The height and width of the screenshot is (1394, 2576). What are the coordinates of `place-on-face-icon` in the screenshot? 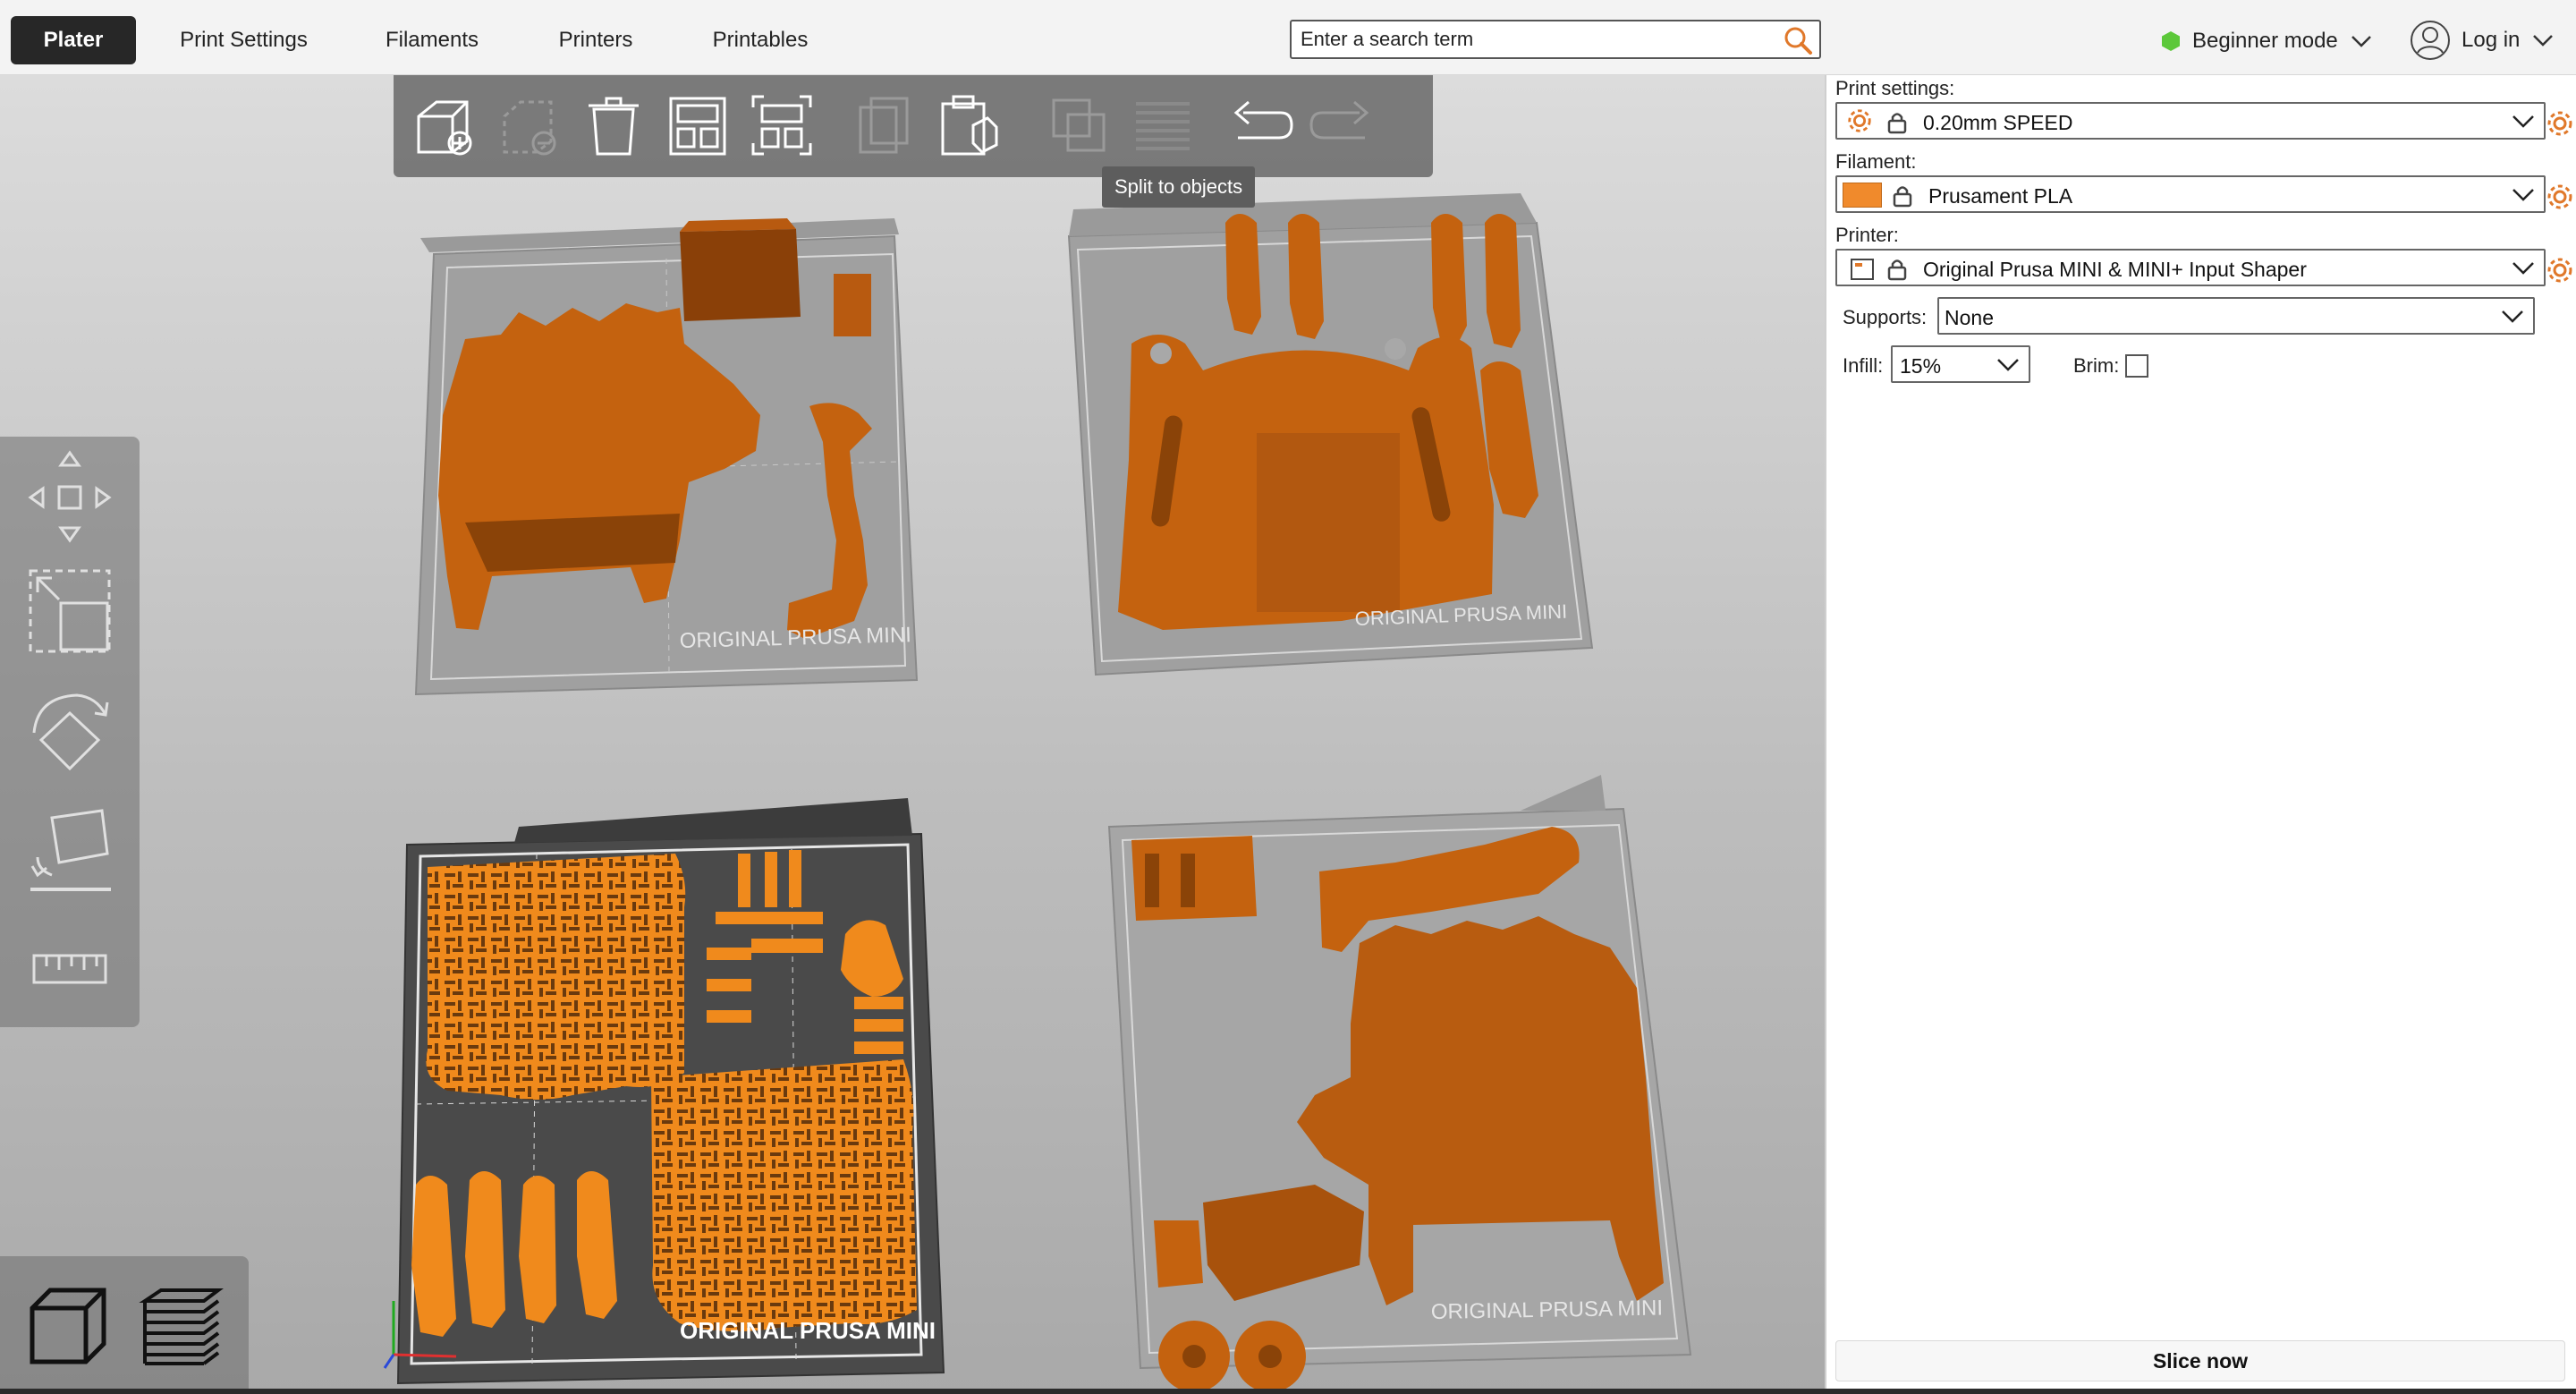 It's located at (69, 853).